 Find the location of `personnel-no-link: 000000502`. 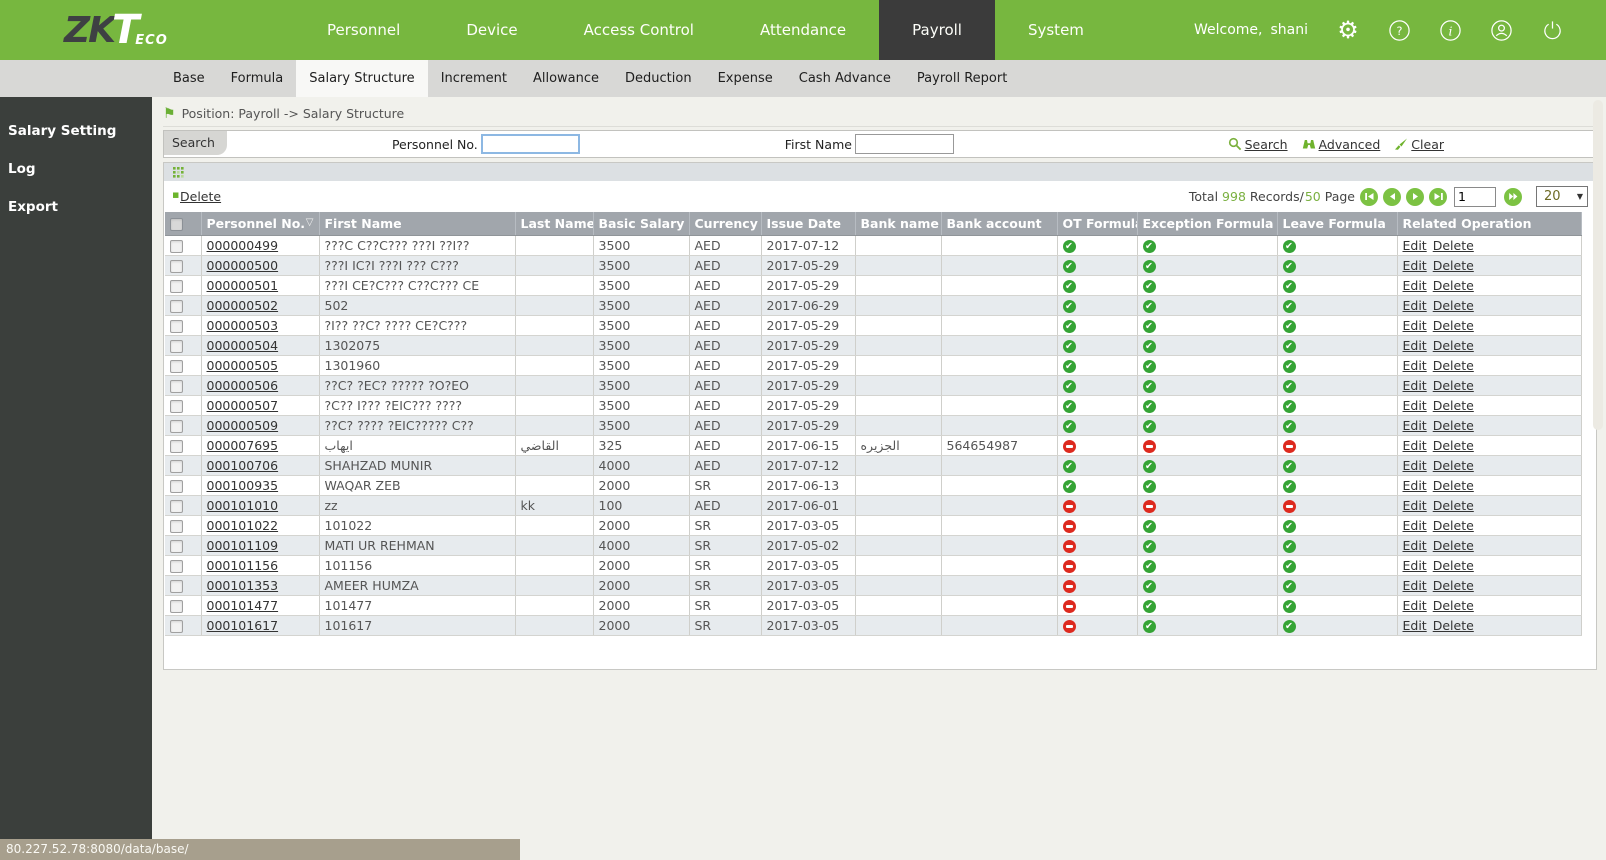

personnel-no-link: 000000502 is located at coordinates (243, 305).